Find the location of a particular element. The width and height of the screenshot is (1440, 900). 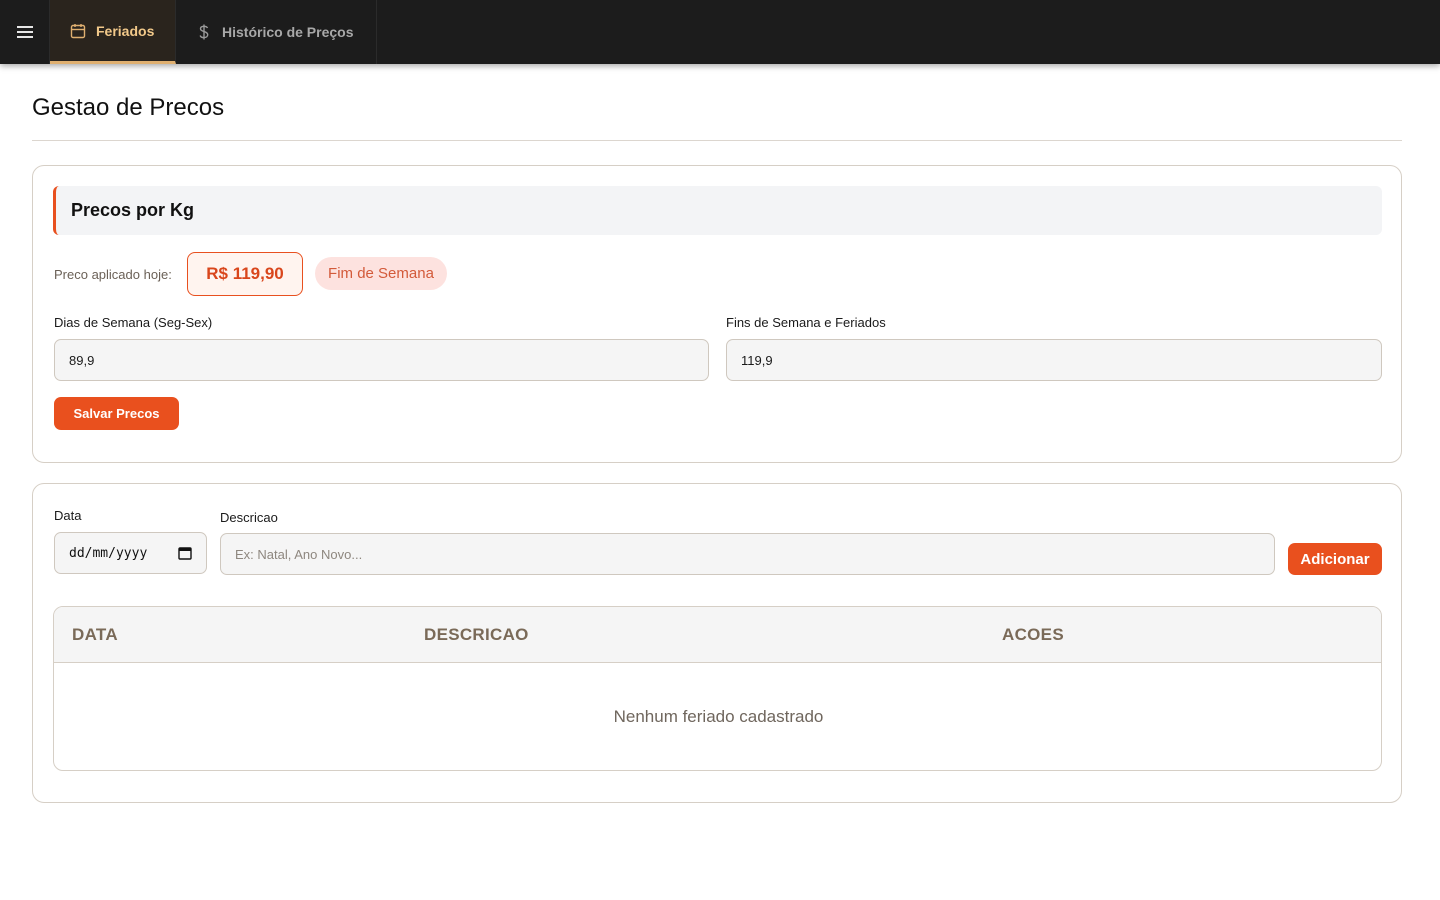

applied-price-label: Preco aplicado hoje: is located at coordinates (113, 274).